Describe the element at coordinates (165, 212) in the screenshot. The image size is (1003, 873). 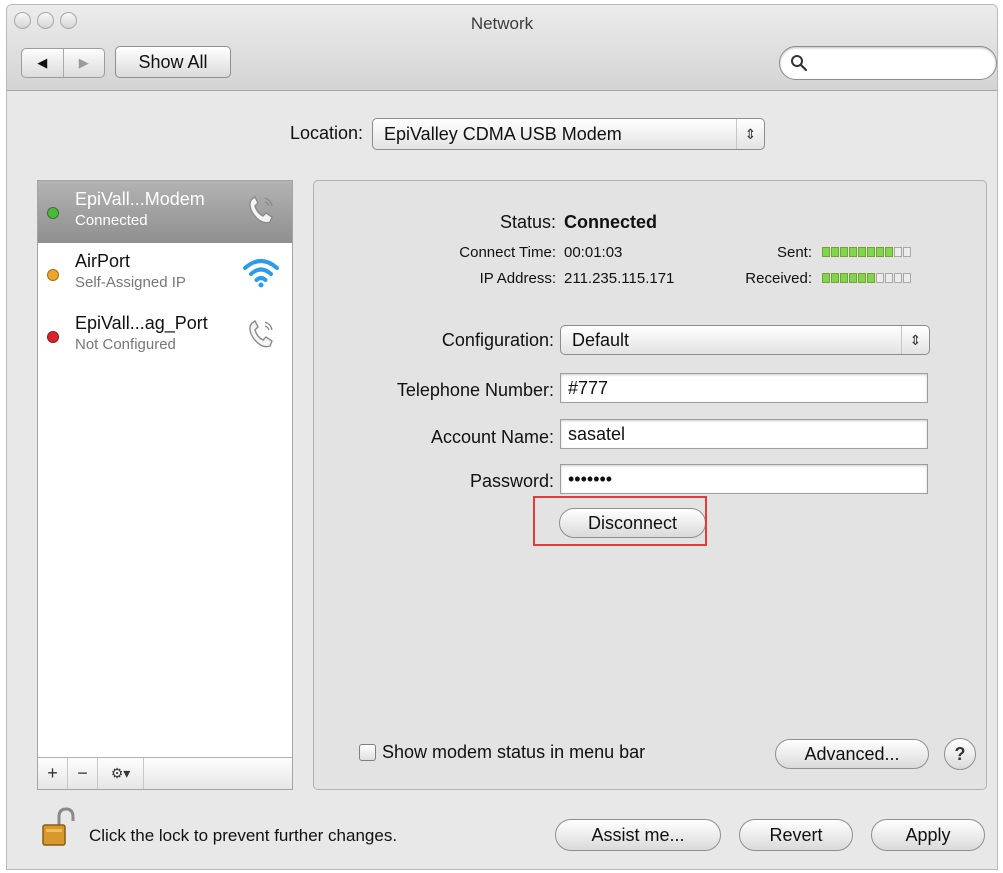
I see `service-item-epivalley-modem: EpiVall...Modem Connected` at that location.